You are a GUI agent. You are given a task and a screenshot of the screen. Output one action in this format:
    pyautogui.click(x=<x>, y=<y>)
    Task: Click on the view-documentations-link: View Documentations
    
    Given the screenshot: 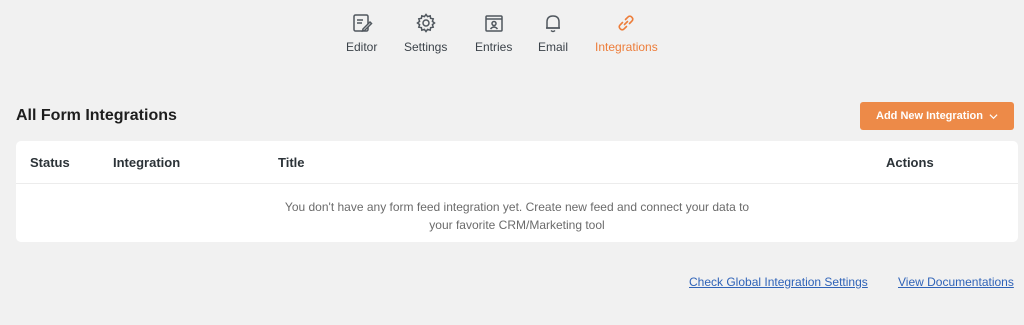 What is the action you would take?
    pyautogui.click(x=956, y=282)
    